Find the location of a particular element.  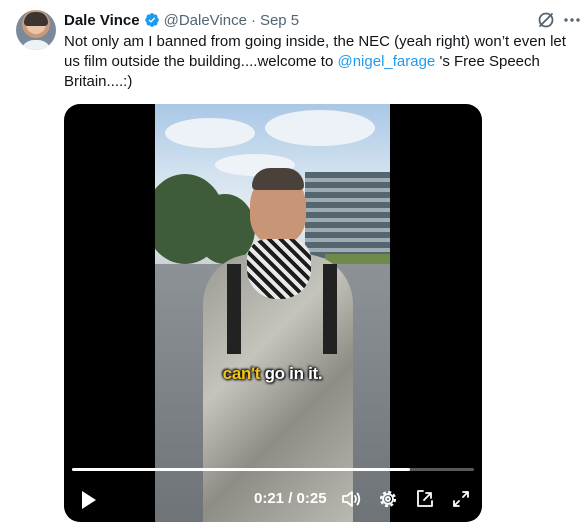

fullscreen-icon is located at coordinates (461, 499).